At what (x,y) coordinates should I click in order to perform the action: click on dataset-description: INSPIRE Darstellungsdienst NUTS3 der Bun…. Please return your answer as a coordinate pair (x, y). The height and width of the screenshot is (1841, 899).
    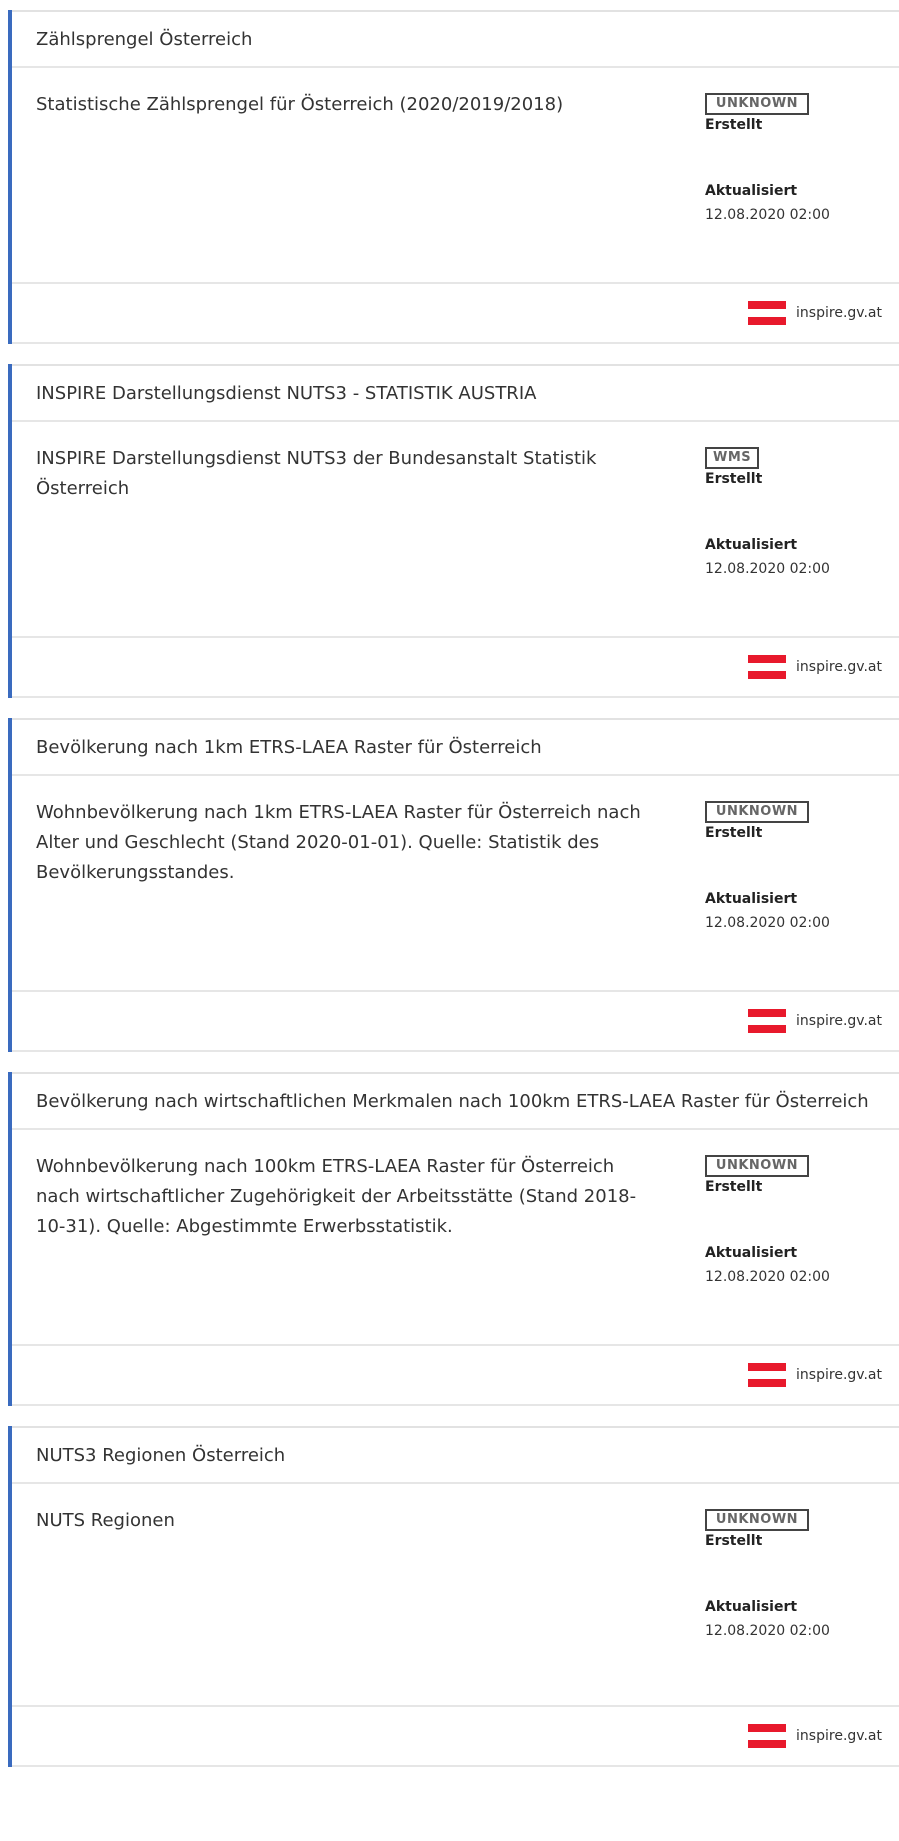
    Looking at the image, I should click on (316, 473).